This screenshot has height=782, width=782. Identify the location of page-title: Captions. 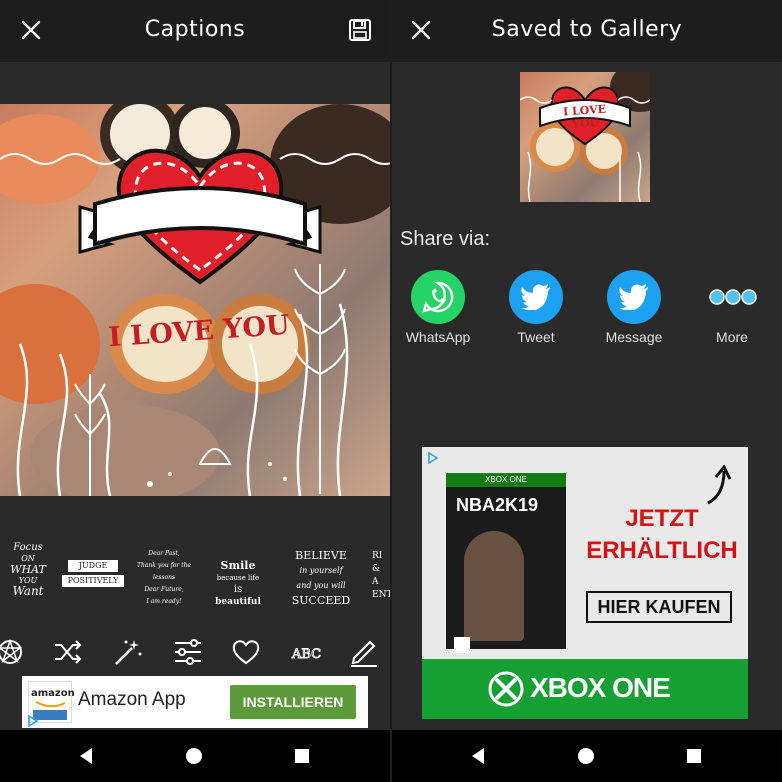
(195, 29).